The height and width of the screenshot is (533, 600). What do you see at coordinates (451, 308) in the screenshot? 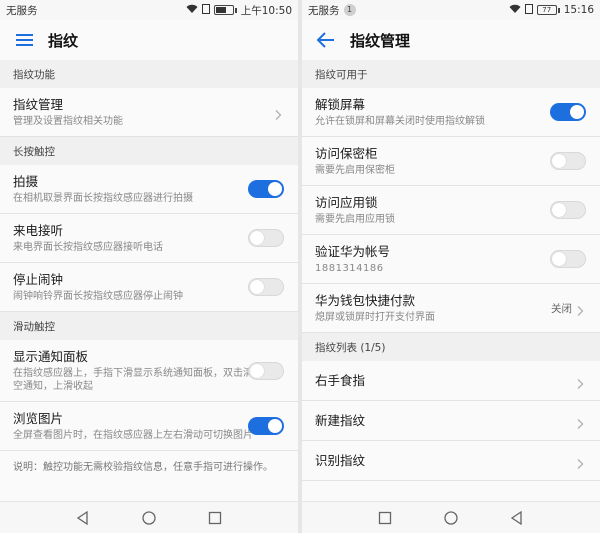
I see `setting-item: 华为钱包快捷付款熄屏或锁屏时打开支付界面 关闭` at bounding box center [451, 308].